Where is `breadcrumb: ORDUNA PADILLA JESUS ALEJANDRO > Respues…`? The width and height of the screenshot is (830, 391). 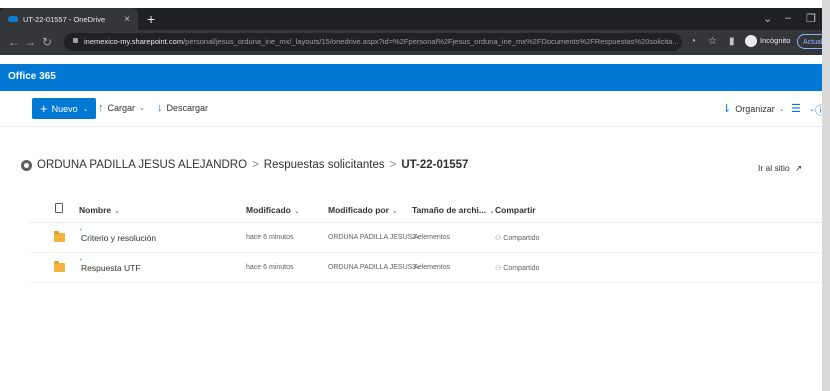
breadcrumb: ORDUNA PADILLA JESUS ALEJANDRO > Respues… is located at coordinates (244, 165).